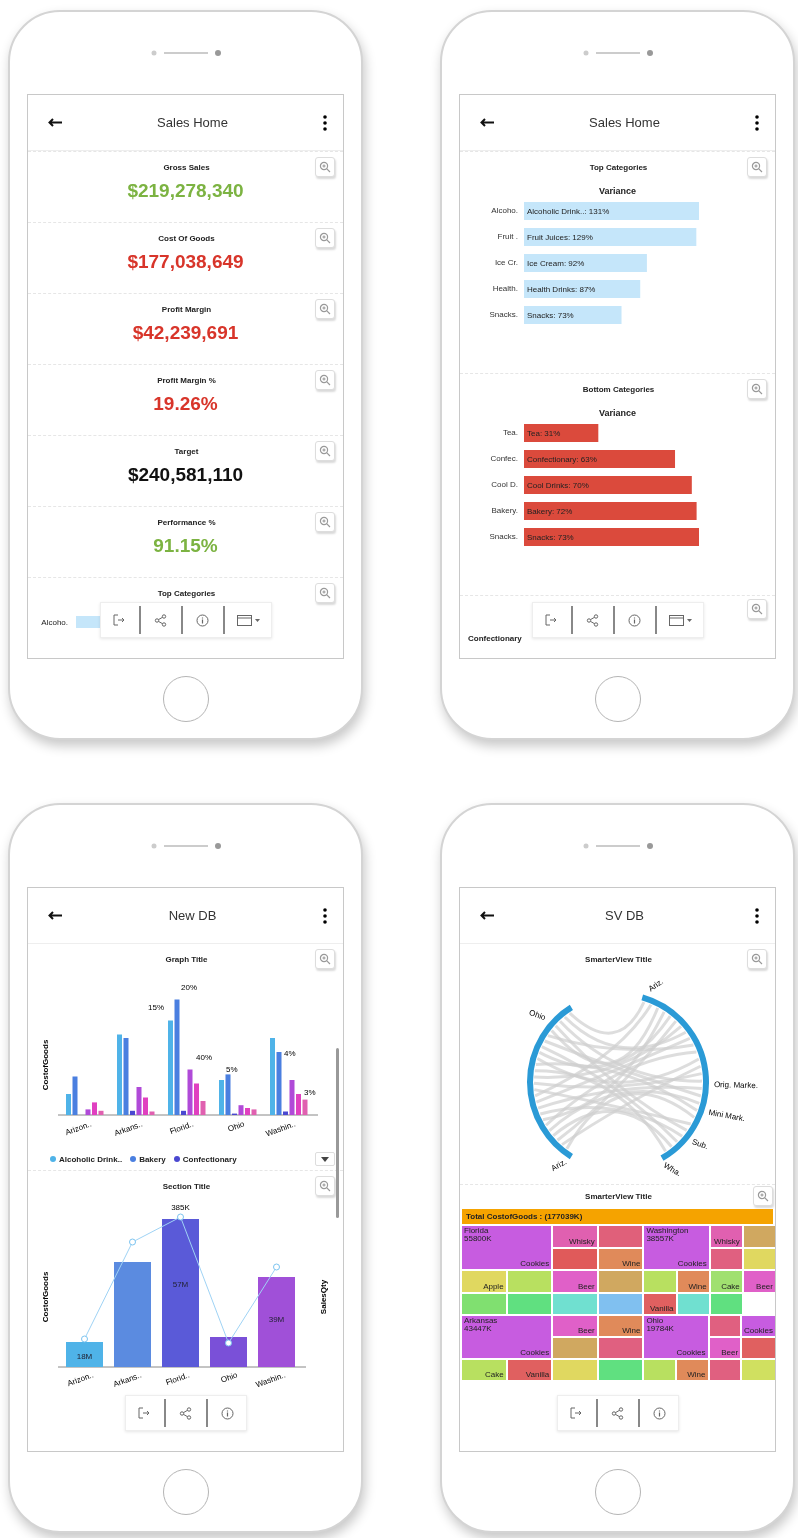 The height and width of the screenshot is (1538, 798). I want to click on treemap-cell: Apple, so click(484, 1281).